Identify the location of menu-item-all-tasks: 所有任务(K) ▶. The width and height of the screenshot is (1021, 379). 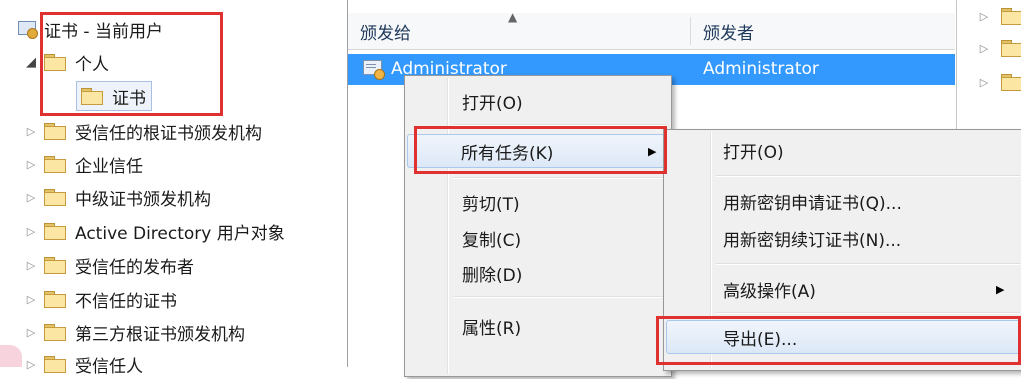
(537, 151).